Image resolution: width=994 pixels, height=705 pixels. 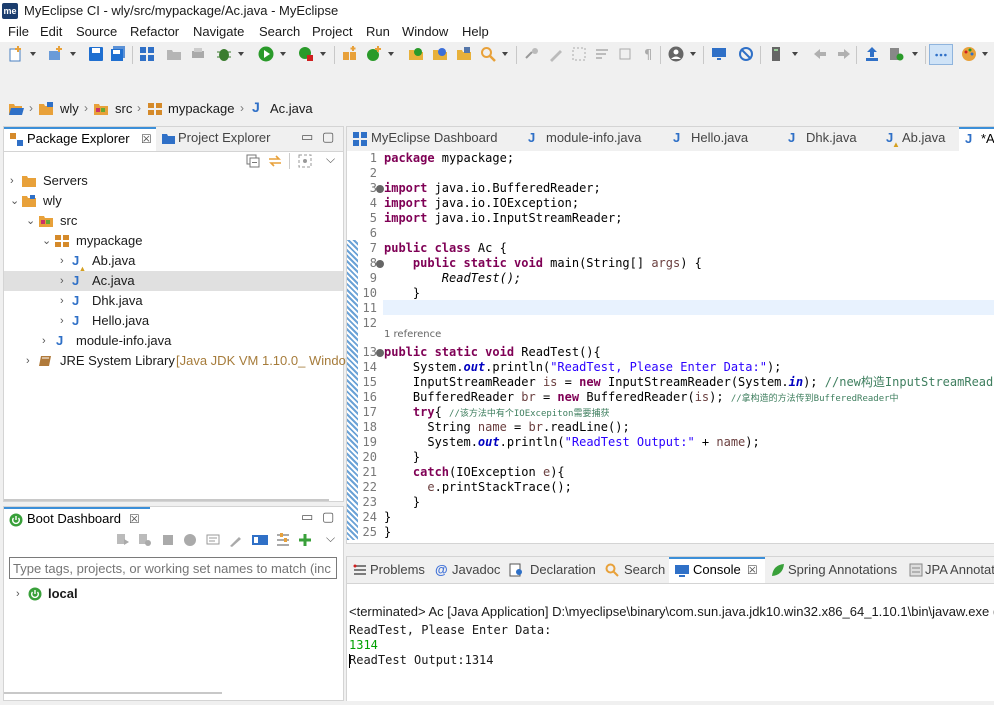 I want to click on filter-icon, so click(x=283, y=540).